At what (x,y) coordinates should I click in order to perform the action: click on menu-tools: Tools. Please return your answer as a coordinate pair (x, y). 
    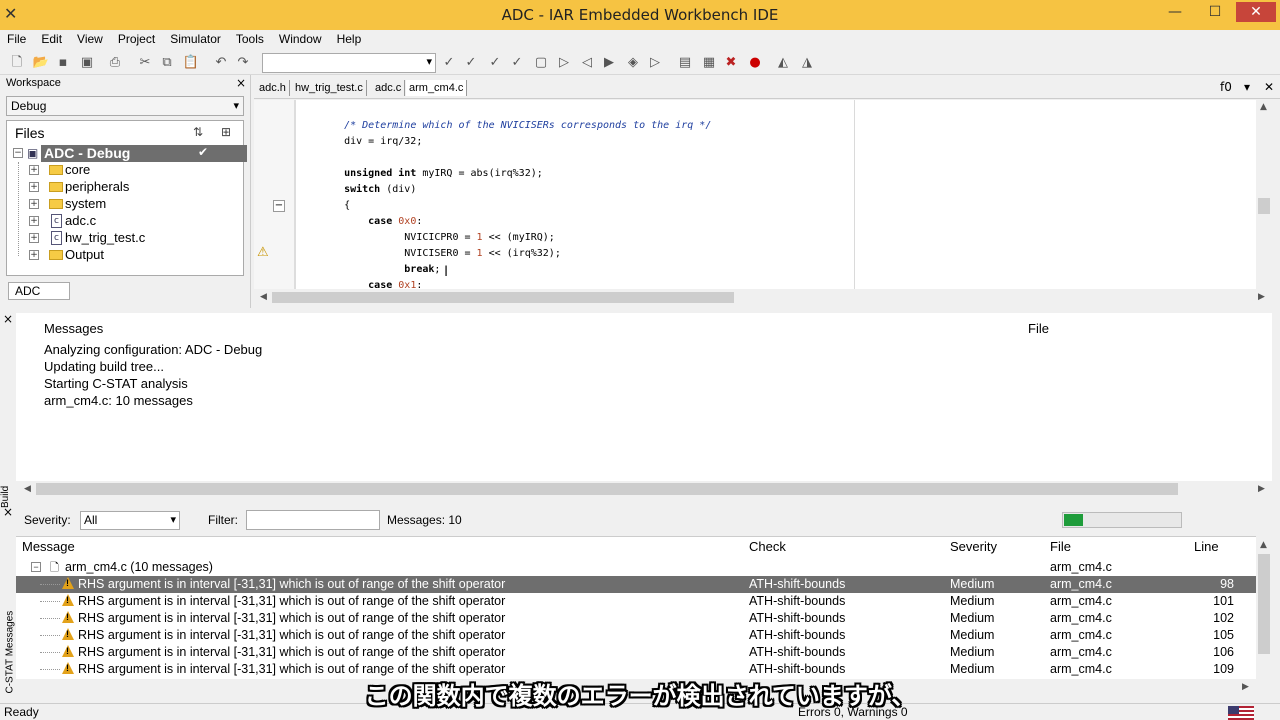
    Looking at the image, I should click on (250, 38).